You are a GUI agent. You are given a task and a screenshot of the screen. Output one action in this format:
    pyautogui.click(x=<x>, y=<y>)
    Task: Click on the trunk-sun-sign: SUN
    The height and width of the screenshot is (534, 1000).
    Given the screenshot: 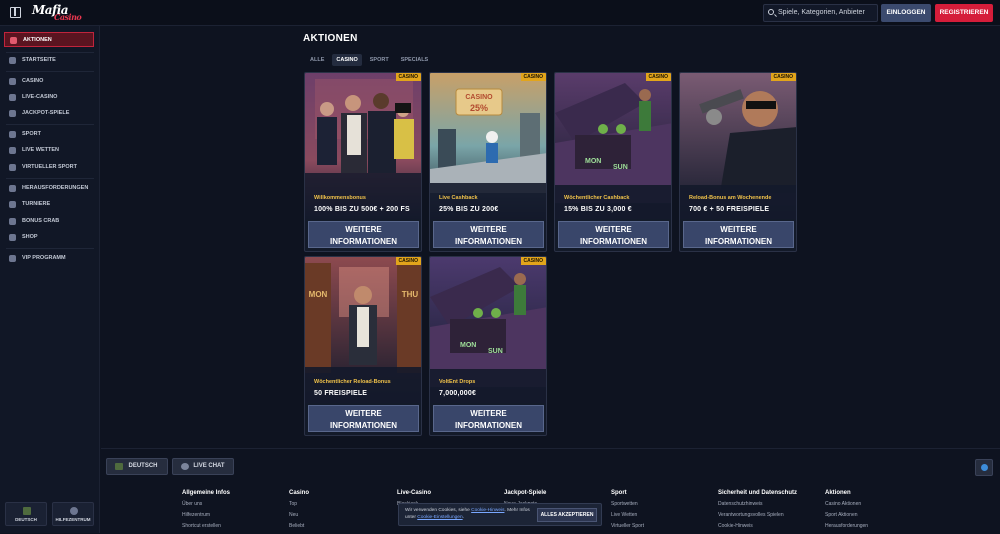 What is the action you would take?
    pyautogui.click(x=495, y=351)
    